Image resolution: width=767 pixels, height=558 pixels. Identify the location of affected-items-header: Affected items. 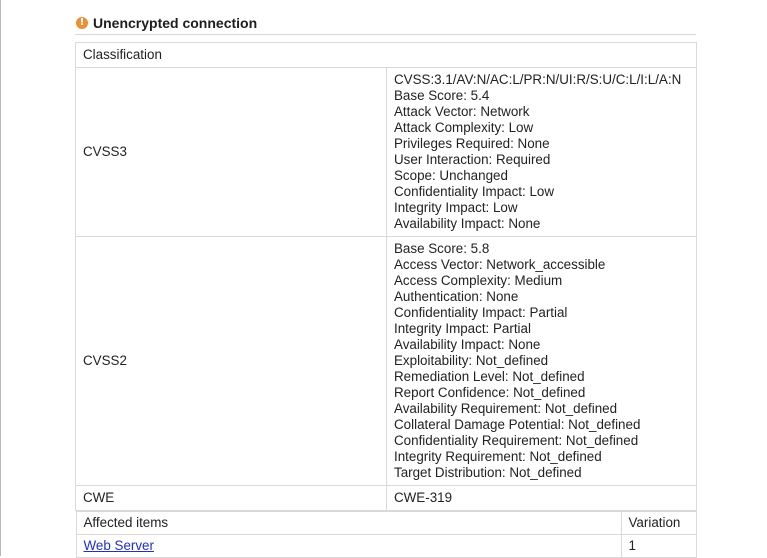
(348, 523).